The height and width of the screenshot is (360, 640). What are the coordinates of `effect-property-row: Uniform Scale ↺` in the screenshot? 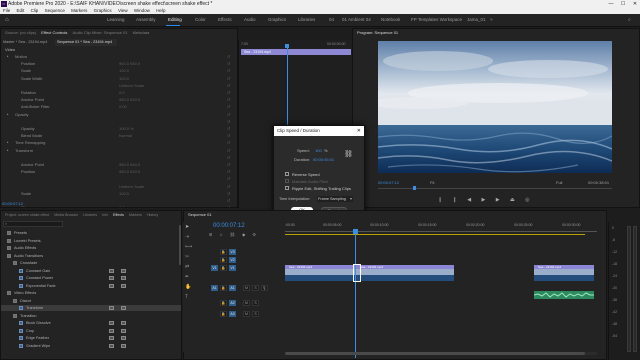 It's located at (119, 85).